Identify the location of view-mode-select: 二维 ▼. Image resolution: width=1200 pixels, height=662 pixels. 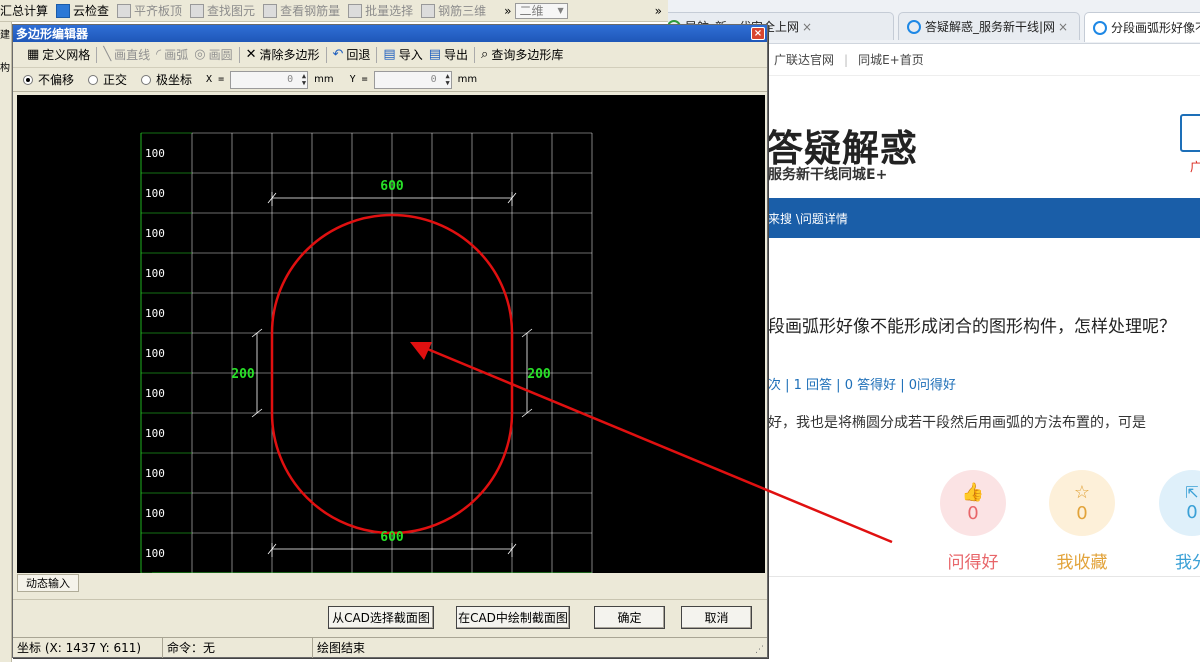
(541, 10).